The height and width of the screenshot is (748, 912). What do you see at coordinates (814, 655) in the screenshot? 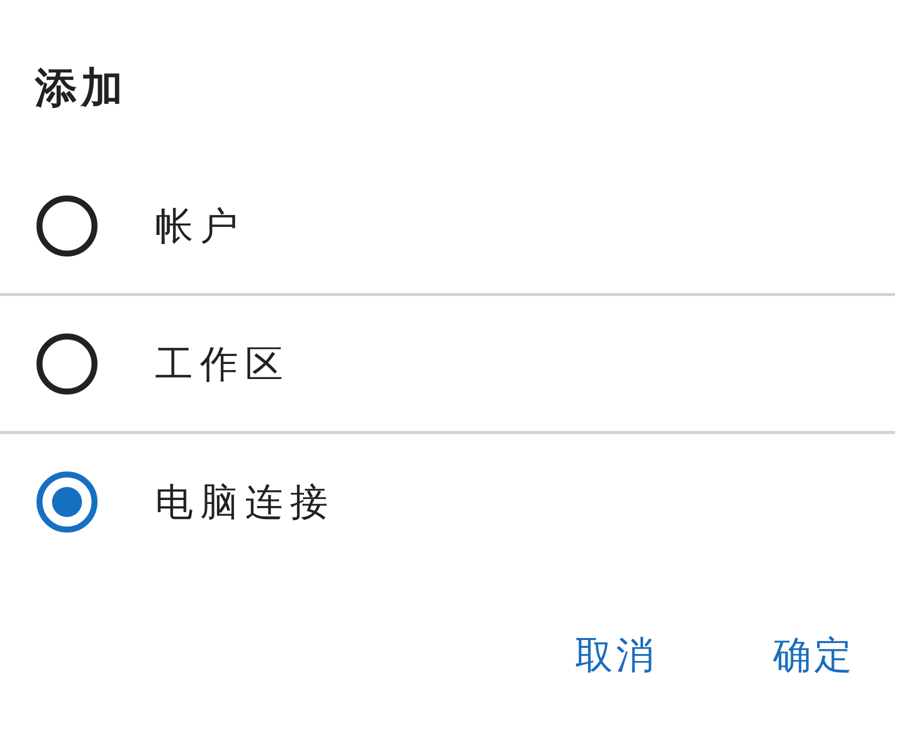
I see `ok-button: 确定` at bounding box center [814, 655].